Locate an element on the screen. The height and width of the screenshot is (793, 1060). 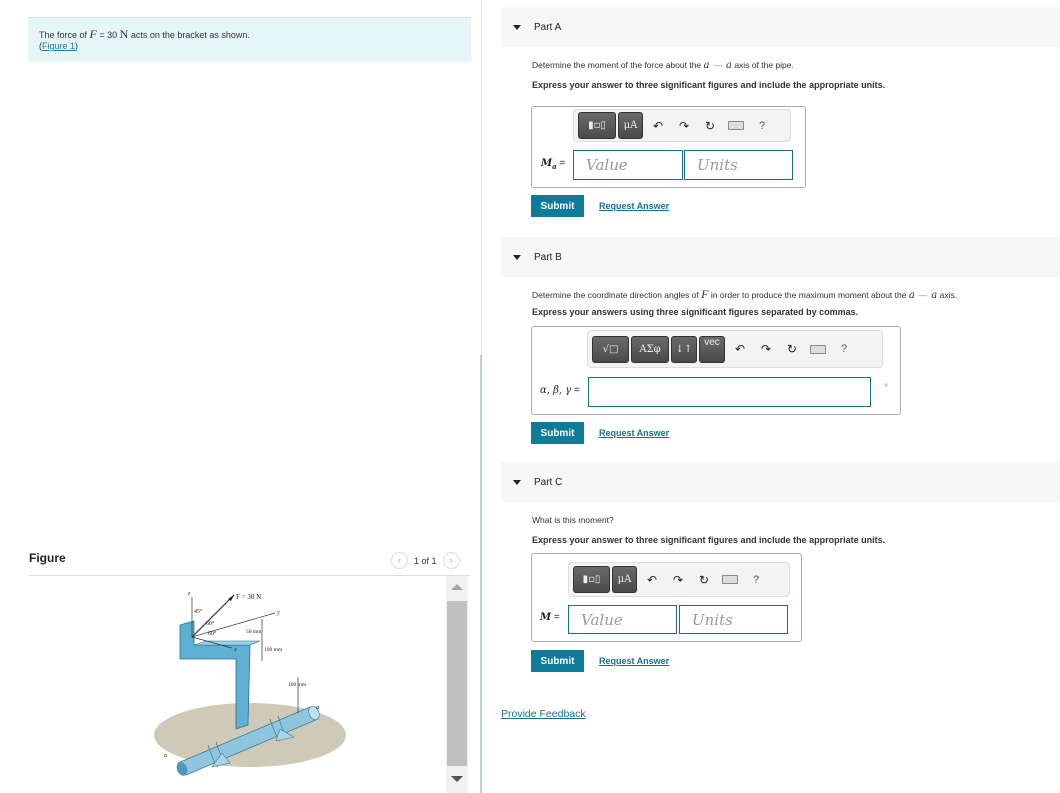
figure-divider is located at coordinates (249, 575).